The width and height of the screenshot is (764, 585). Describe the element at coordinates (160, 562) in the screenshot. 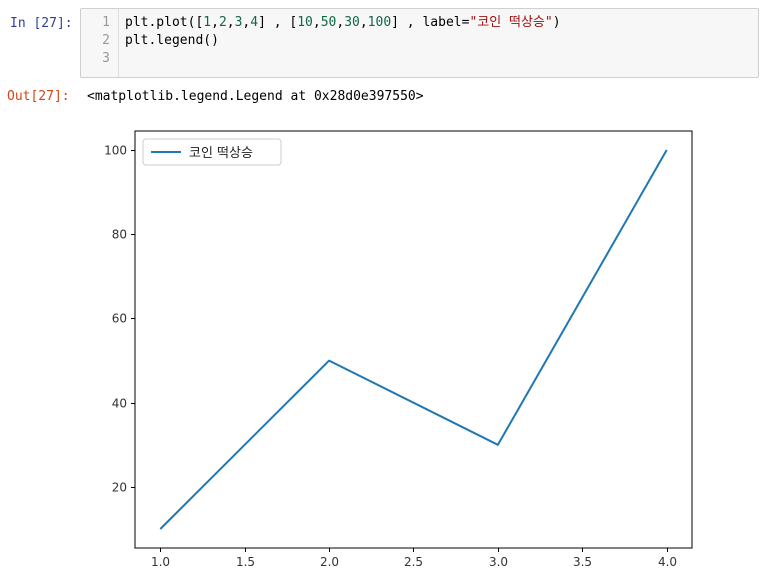

I see `x-tick-label: 1.0` at that location.